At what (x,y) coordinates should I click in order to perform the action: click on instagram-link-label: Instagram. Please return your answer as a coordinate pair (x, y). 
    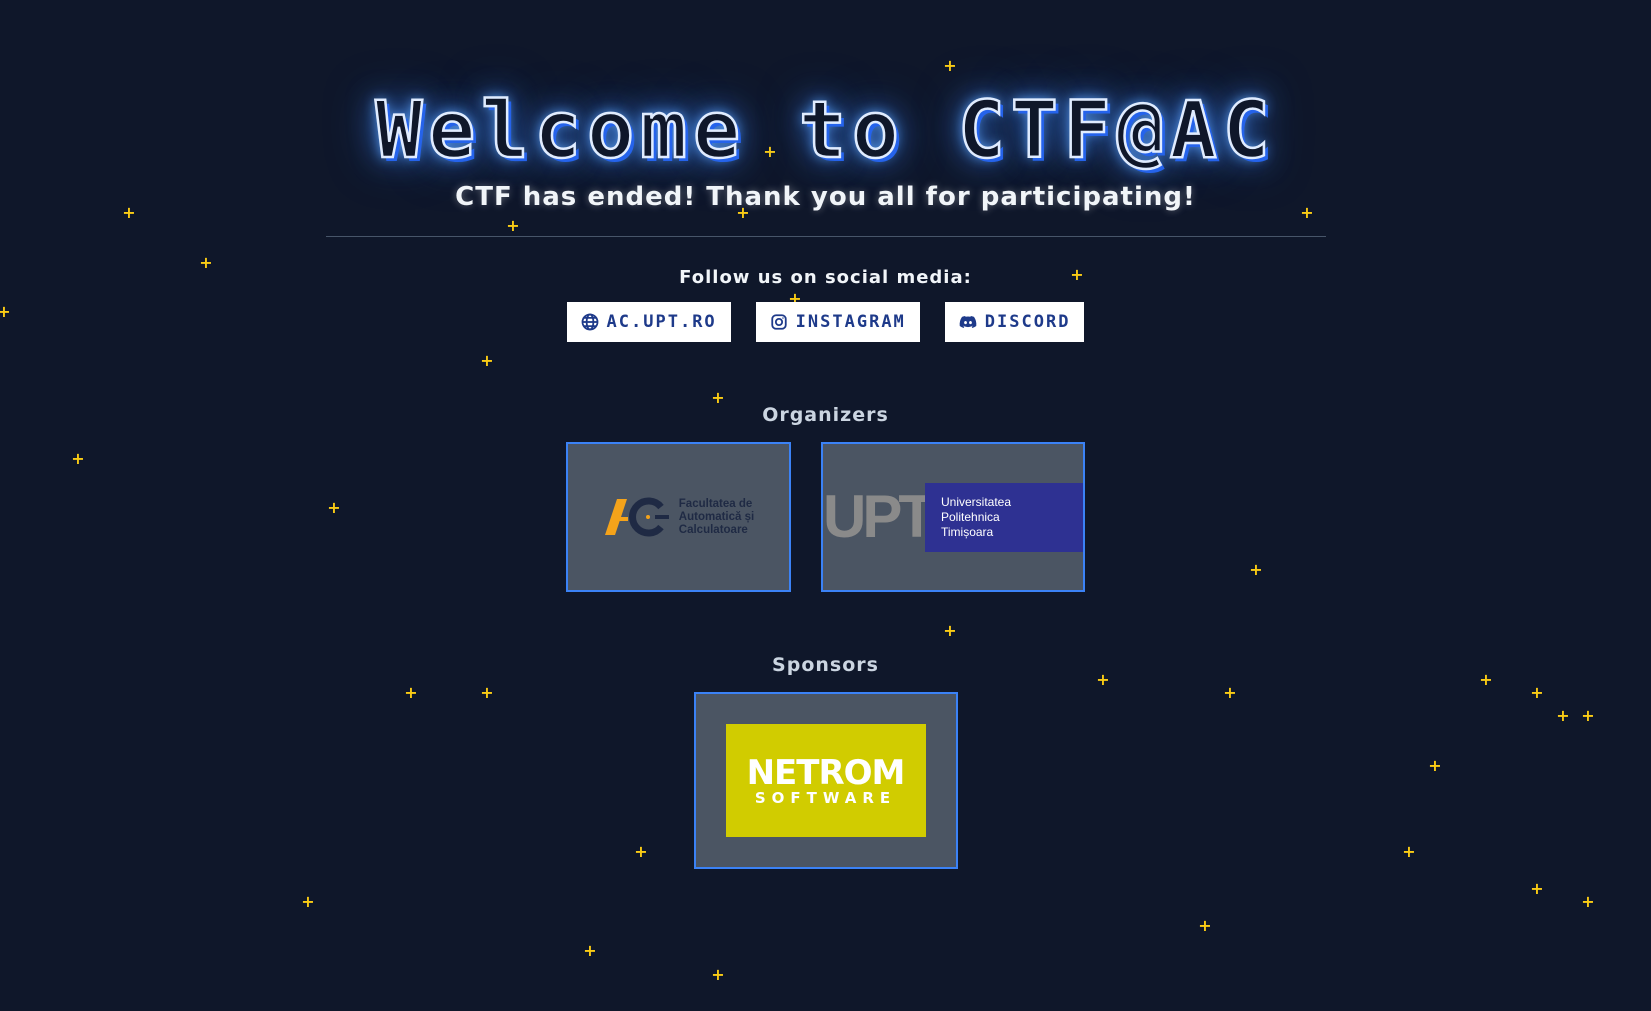
    Looking at the image, I should click on (850, 322).